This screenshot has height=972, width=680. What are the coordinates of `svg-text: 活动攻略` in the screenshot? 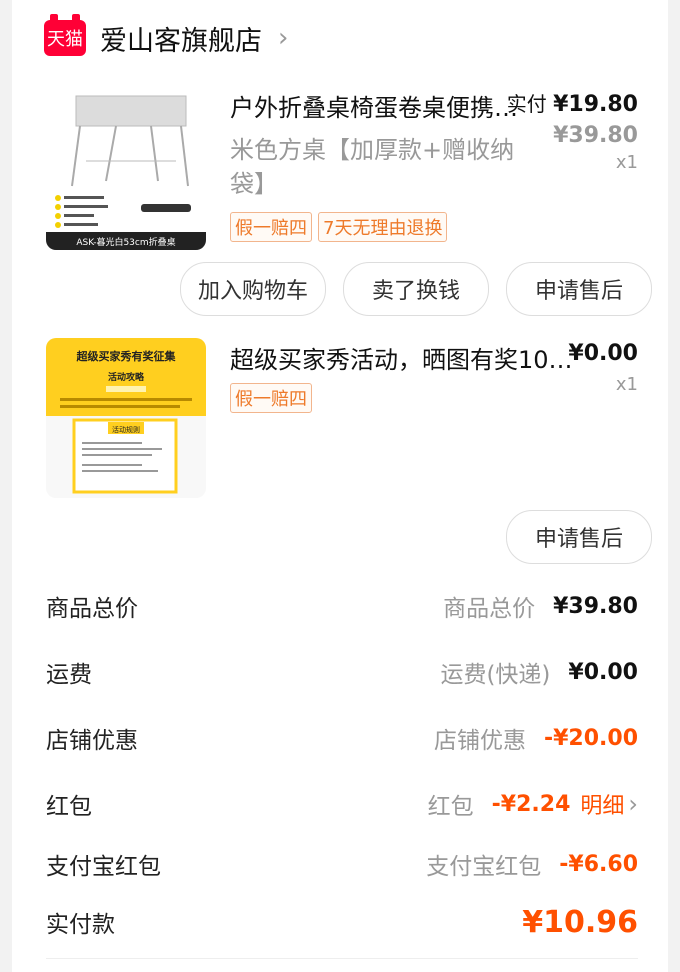 It's located at (126, 377).